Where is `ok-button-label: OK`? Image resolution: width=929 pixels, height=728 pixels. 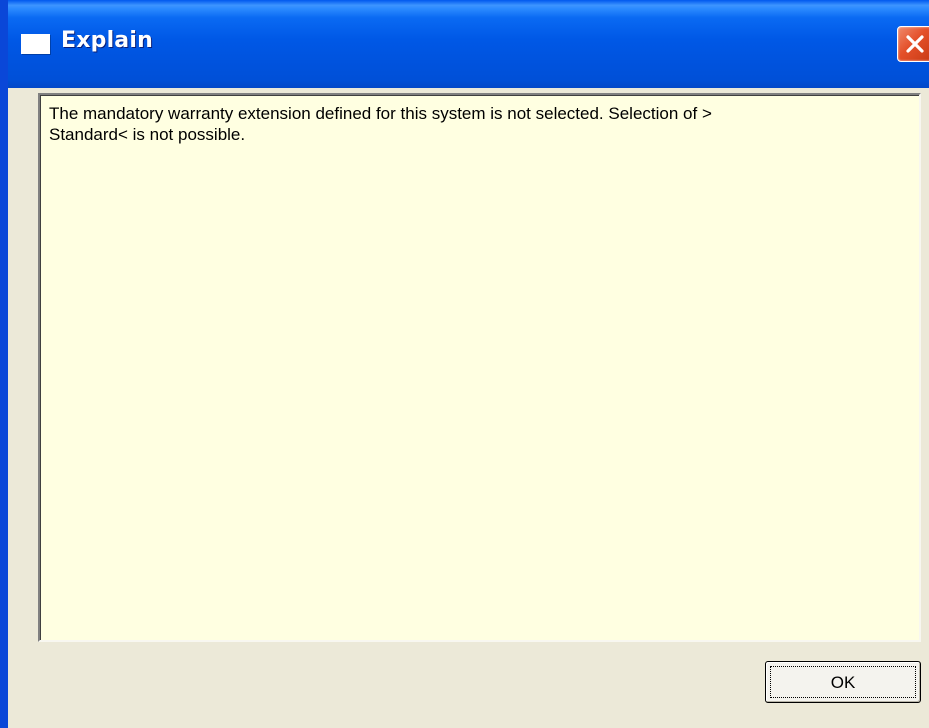 ok-button-label: OK is located at coordinates (843, 682).